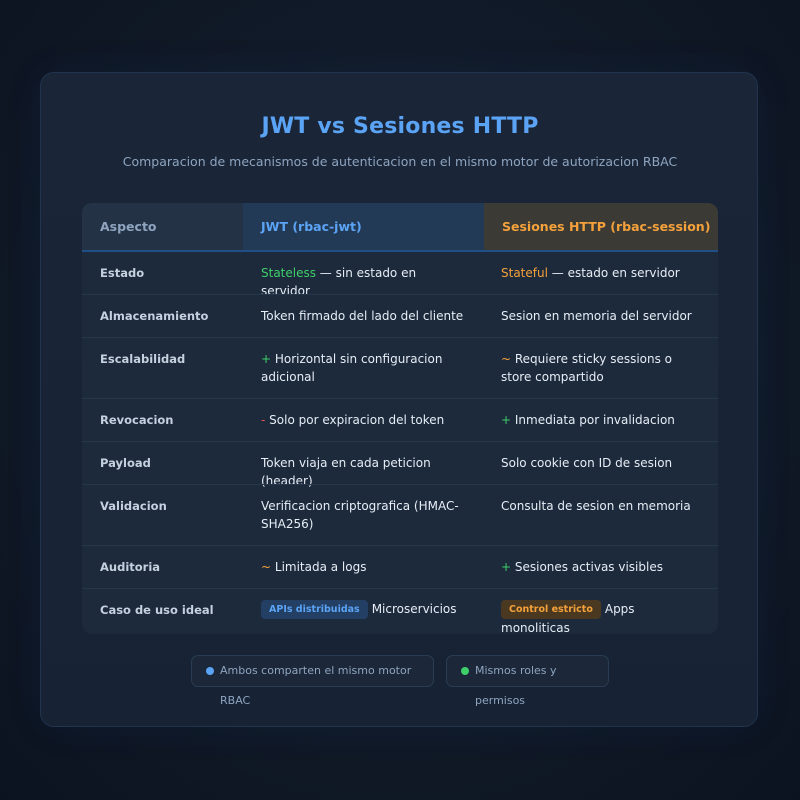  Describe the element at coordinates (593, 420) in the screenshot. I see `cell-text: Inmediata por invalidacion` at that location.